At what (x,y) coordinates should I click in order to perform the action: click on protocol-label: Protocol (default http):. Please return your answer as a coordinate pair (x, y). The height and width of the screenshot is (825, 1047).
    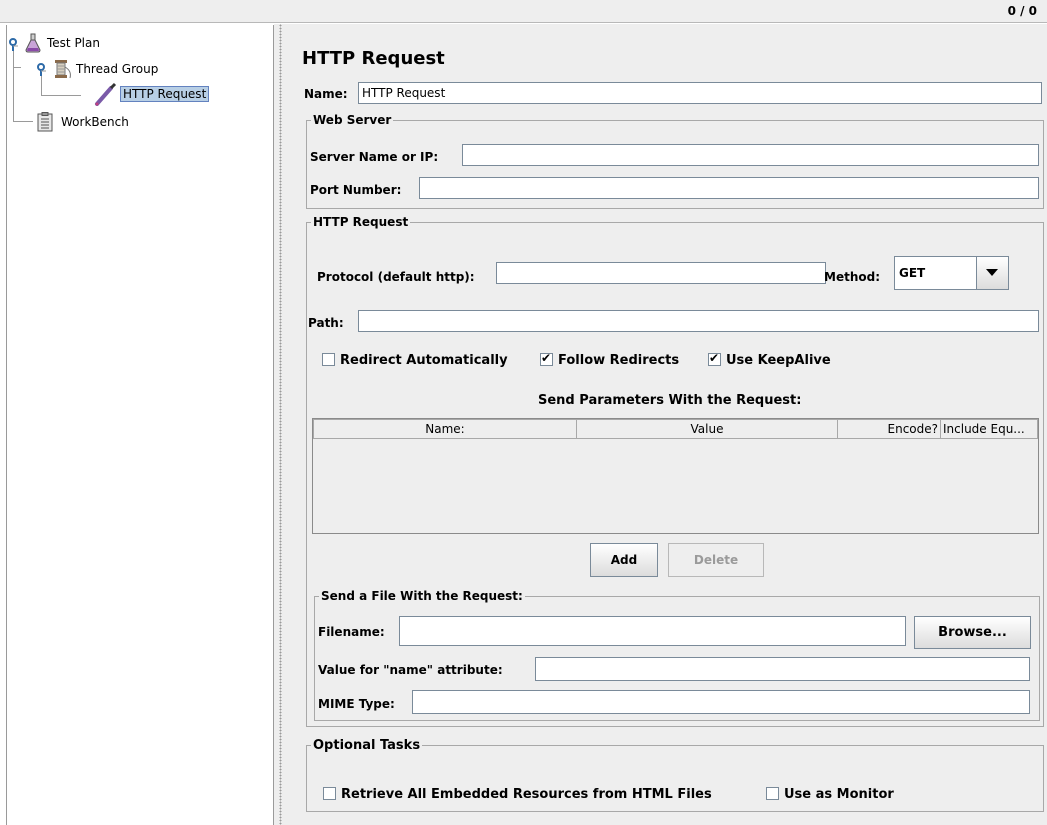
    Looking at the image, I should click on (396, 277).